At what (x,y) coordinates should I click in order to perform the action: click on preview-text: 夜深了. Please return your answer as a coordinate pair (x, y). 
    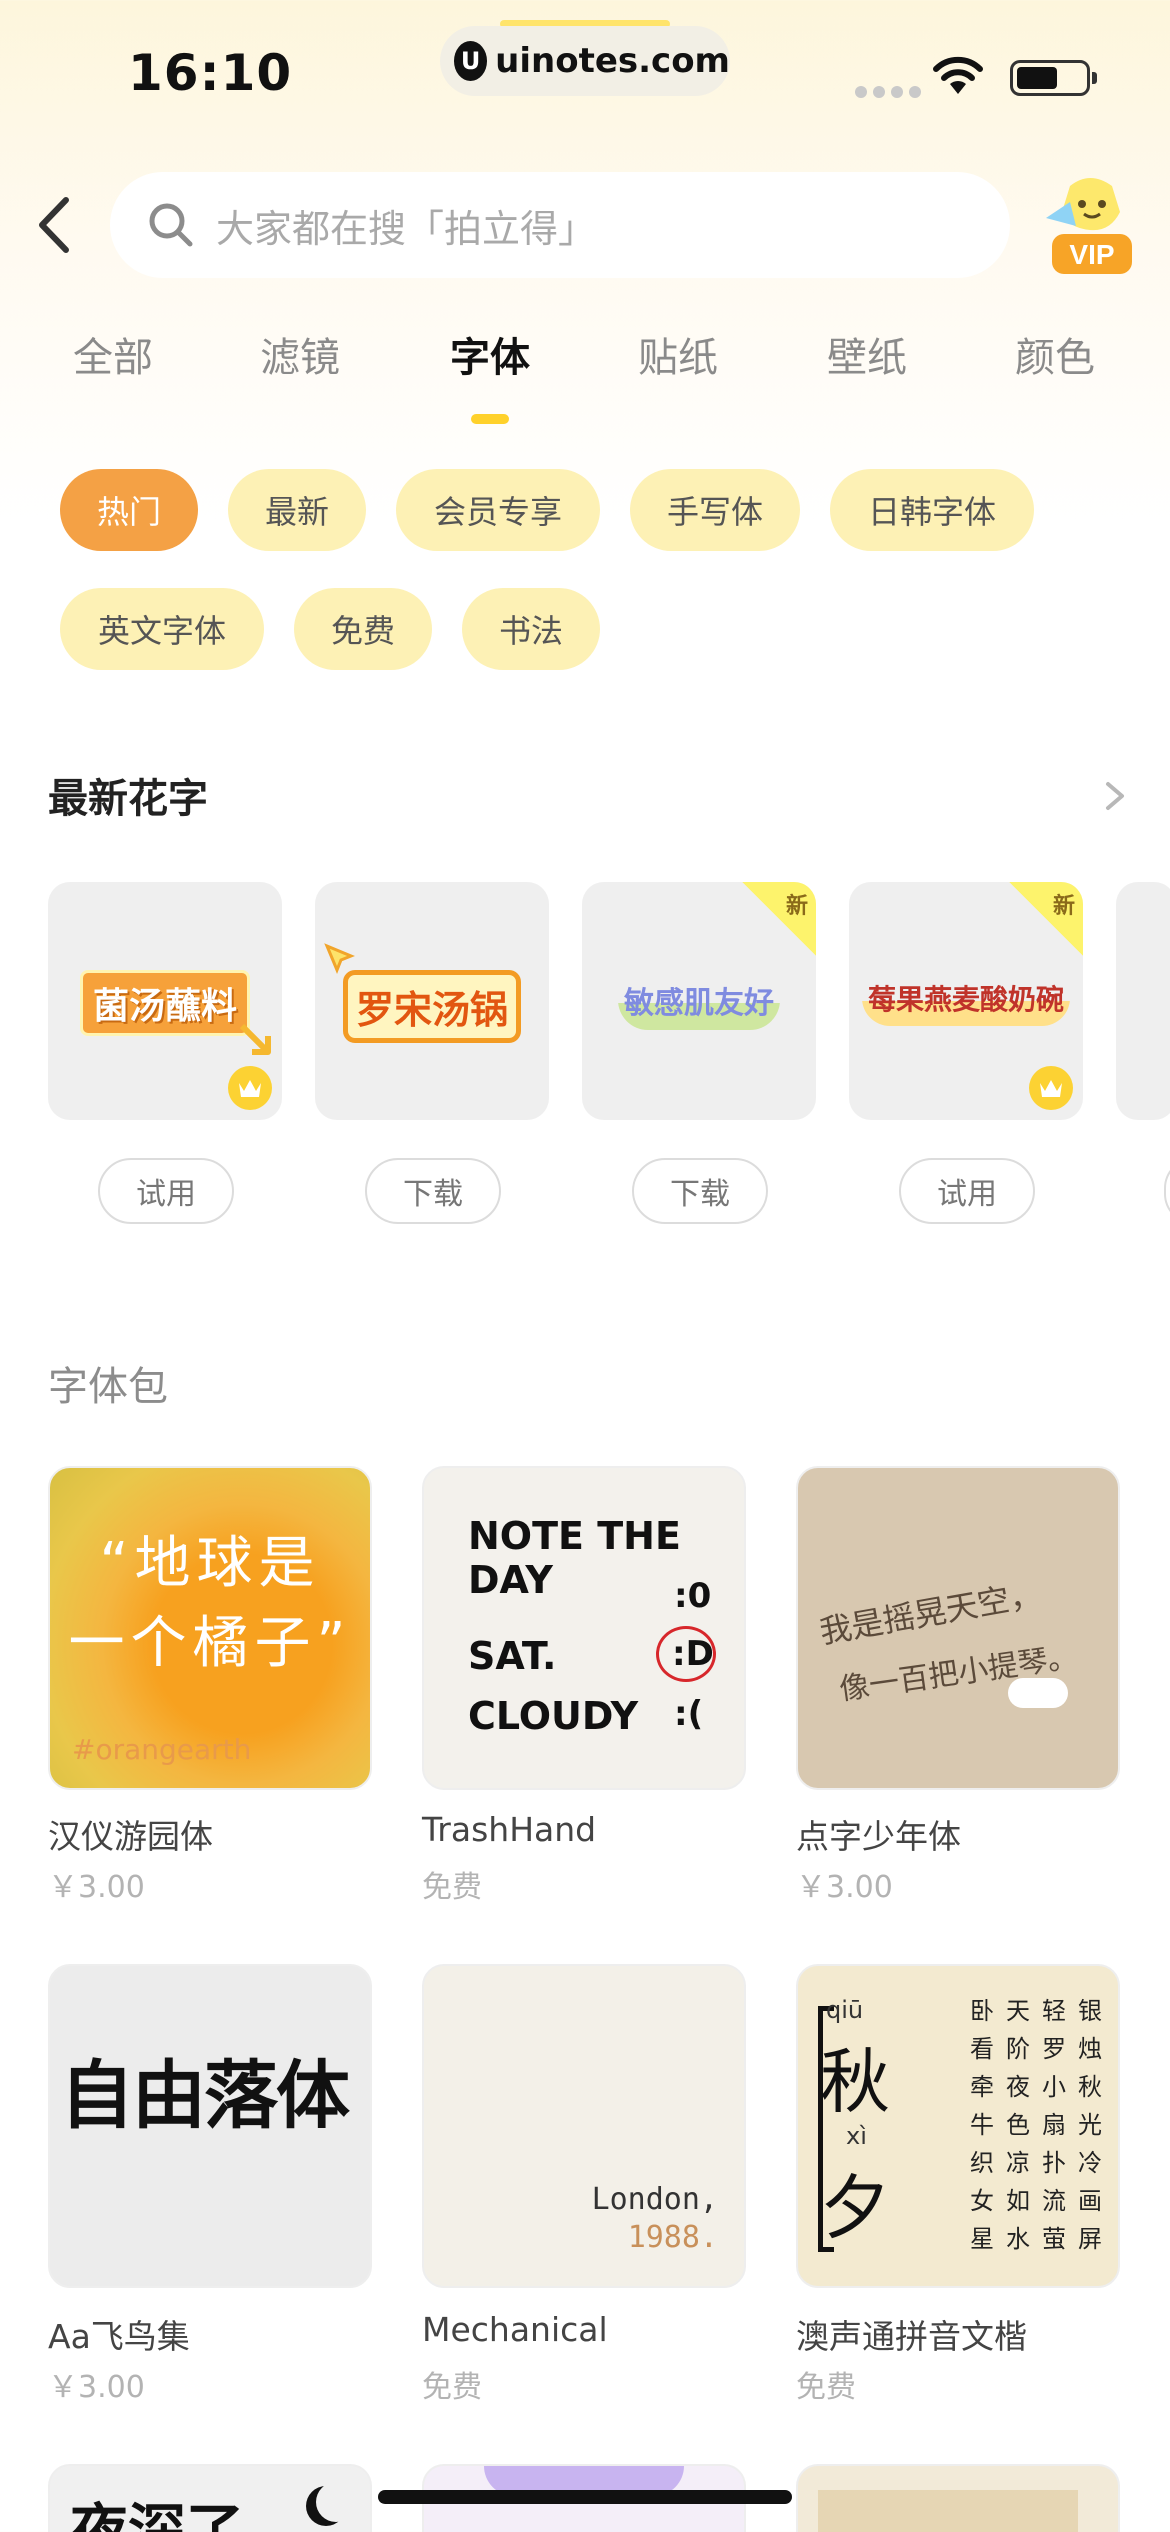
    Looking at the image, I should click on (157, 2514).